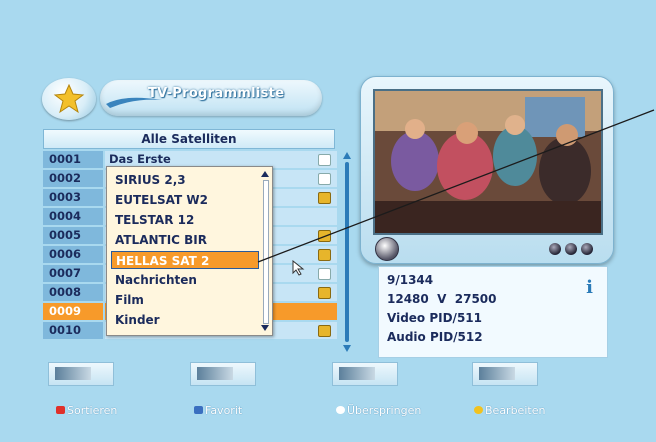 Image resolution: width=656 pixels, height=442 pixels. What do you see at coordinates (73, 273) in the screenshot?
I see `channel-number: 0007` at bounding box center [73, 273].